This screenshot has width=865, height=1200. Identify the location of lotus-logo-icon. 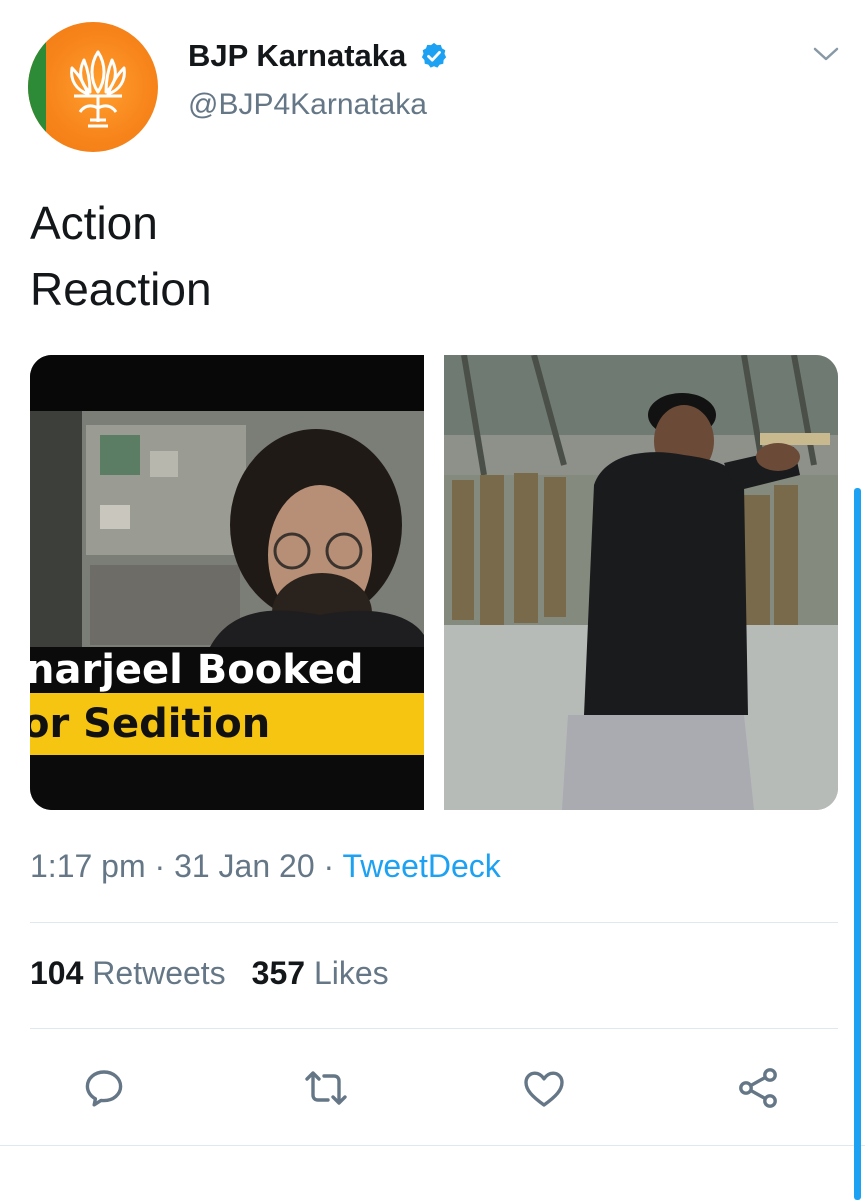
(98, 89).